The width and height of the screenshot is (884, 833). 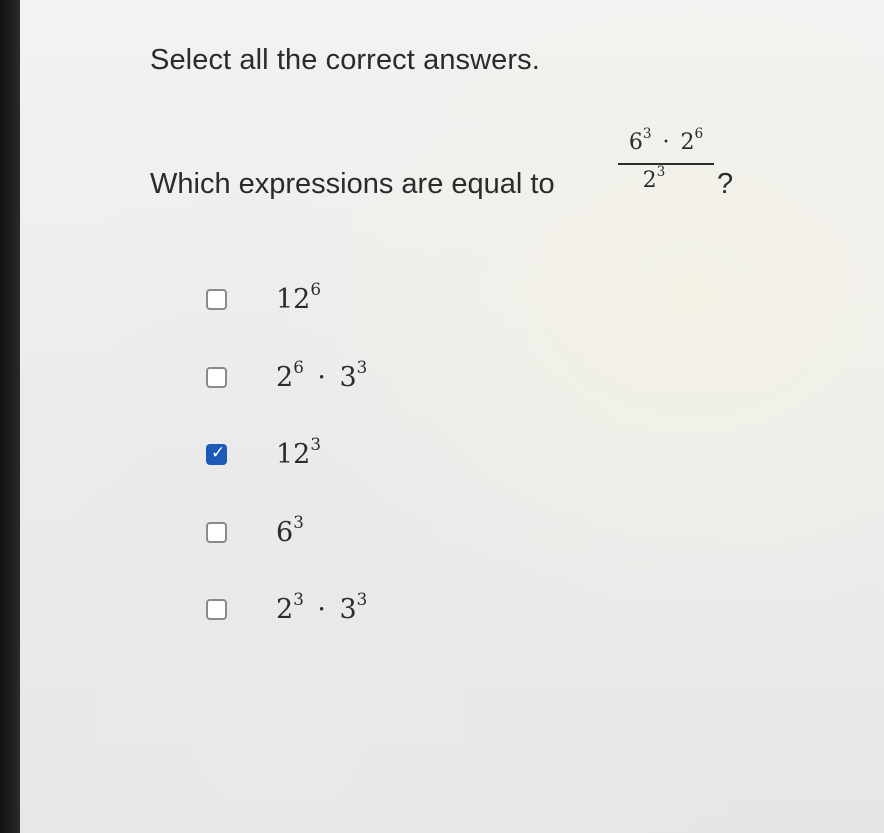 I want to click on option-expression: 26 · 33, so click(x=322, y=374).